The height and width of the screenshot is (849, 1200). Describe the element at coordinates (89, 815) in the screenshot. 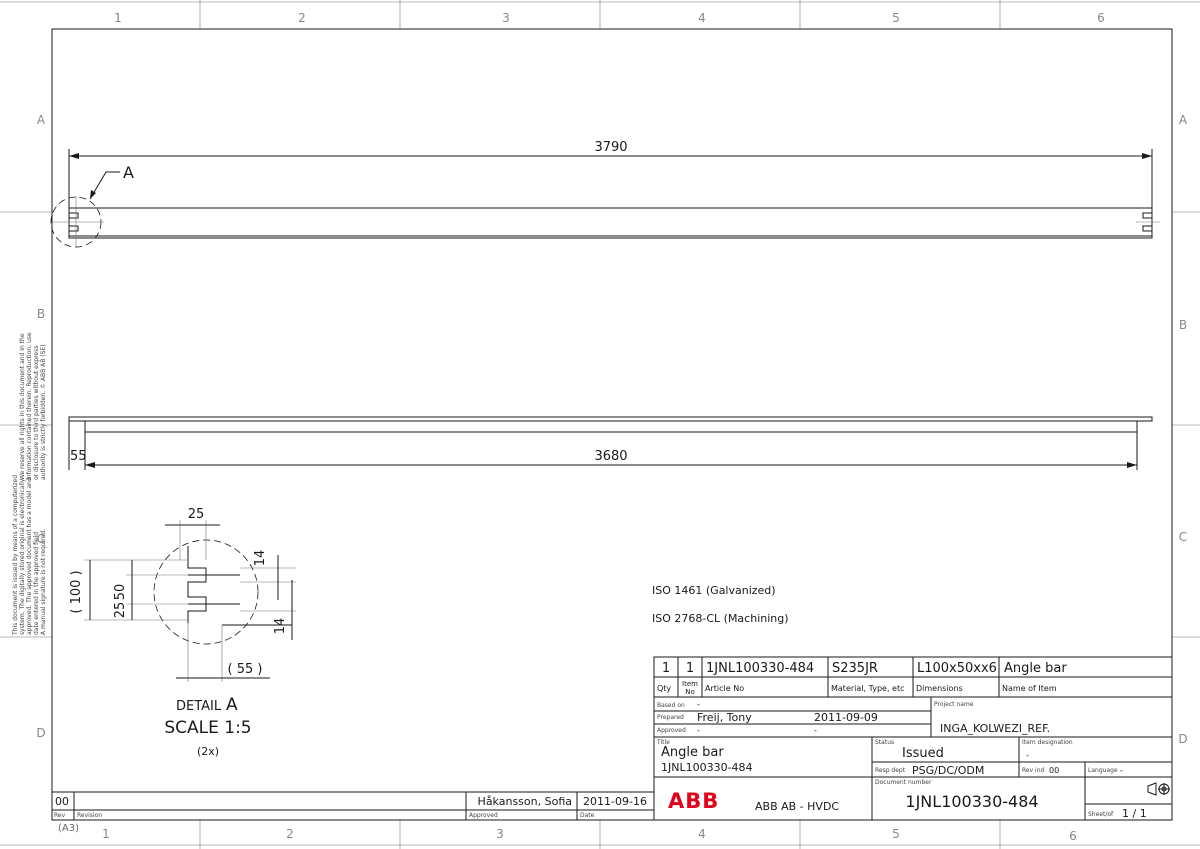

I see `revision-label: Revision` at that location.